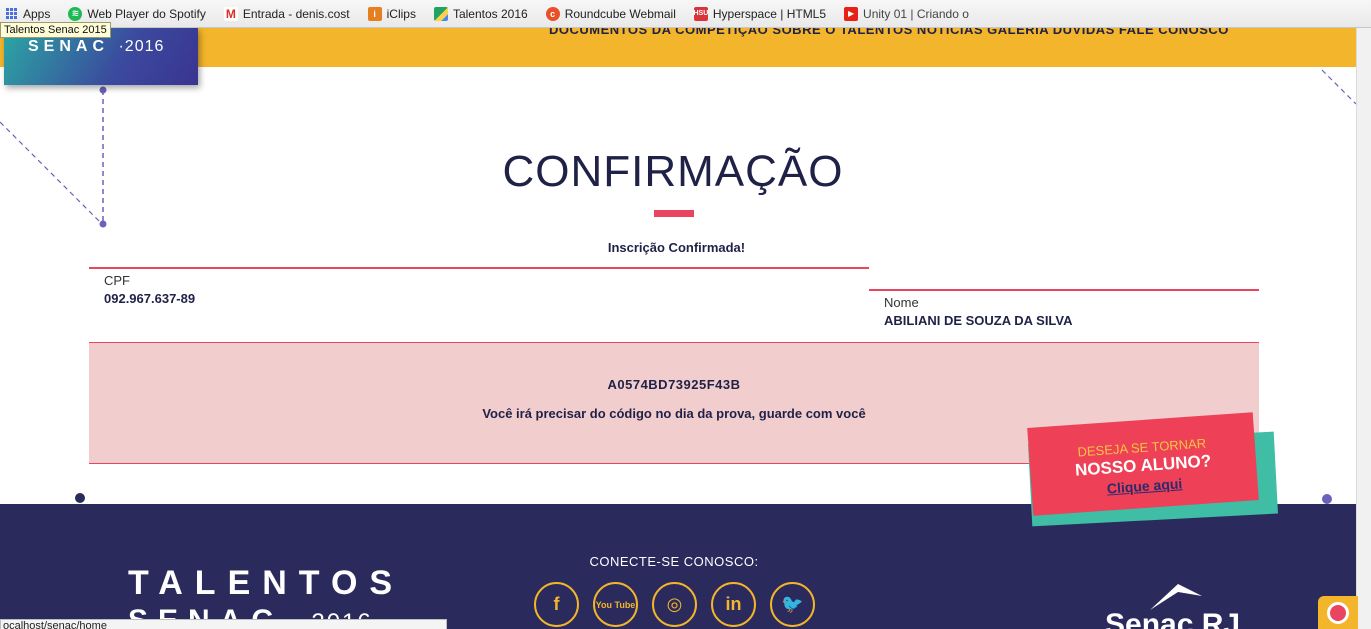 The height and width of the screenshot is (629, 1371). Describe the element at coordinates (69, 46) in the screenshot. I see `logo-main: SENAC` at that location.